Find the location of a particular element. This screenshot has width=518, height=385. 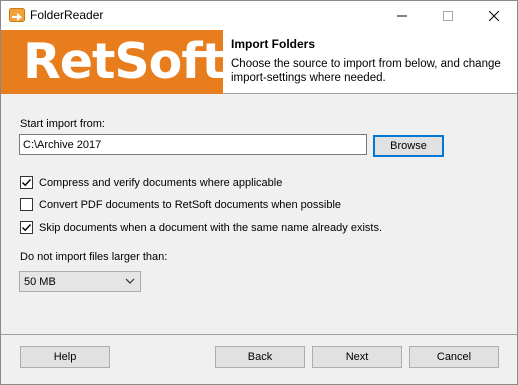

logo-text: RetSoft is located at coordinates (123, 61).